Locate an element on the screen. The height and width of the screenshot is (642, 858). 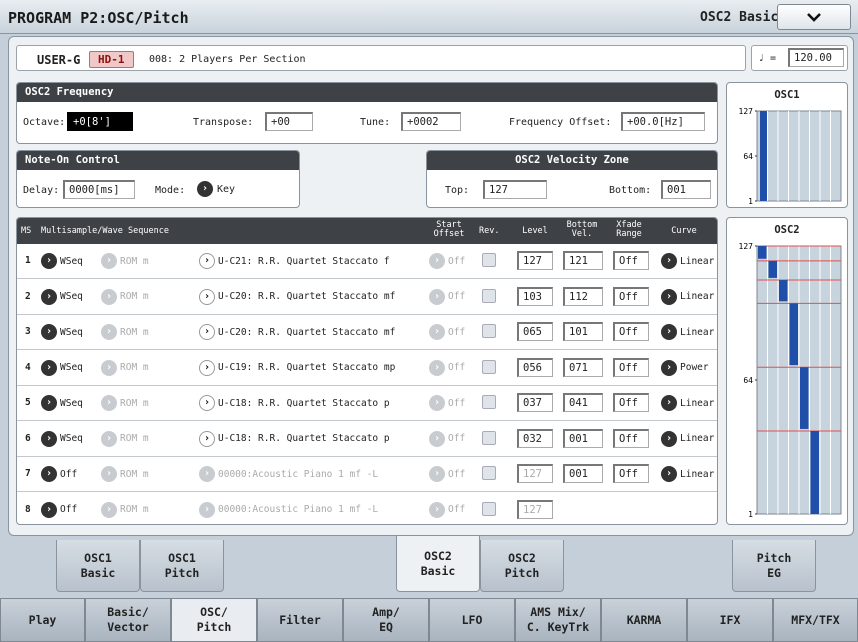
bottom-tab-mfx-tfx: MFX/TFX is located at coordinates (815, 620).